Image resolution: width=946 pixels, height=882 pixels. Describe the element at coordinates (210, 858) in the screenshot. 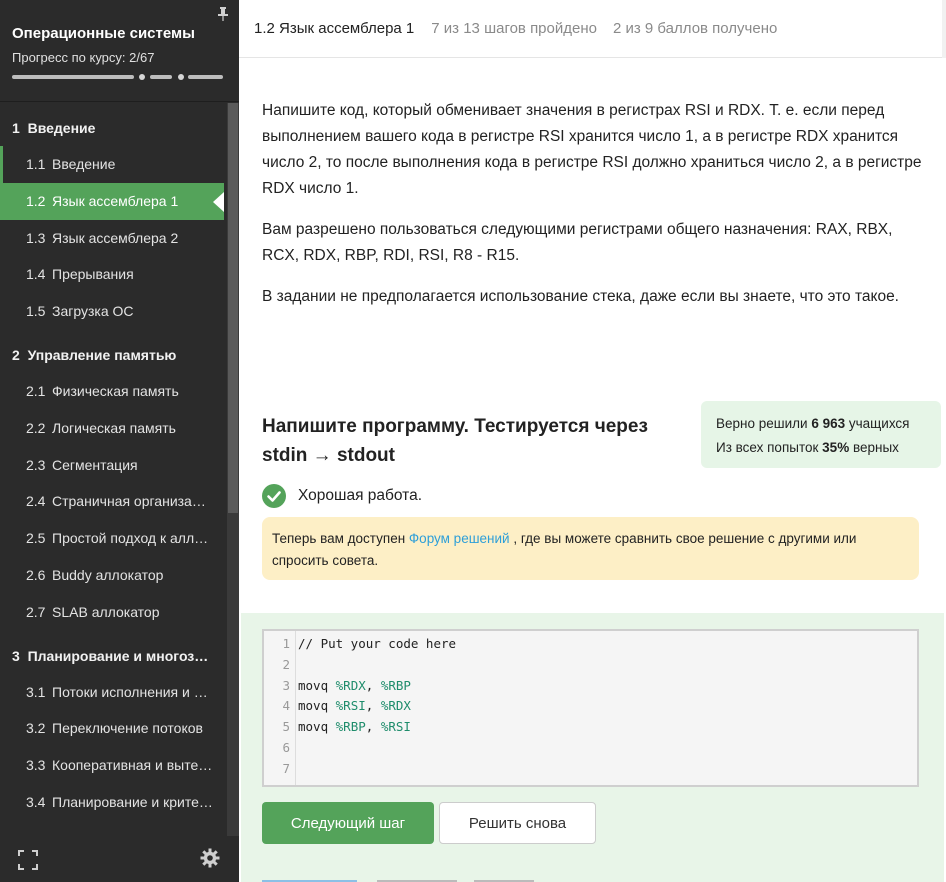

I see `gear-icon` at that location.